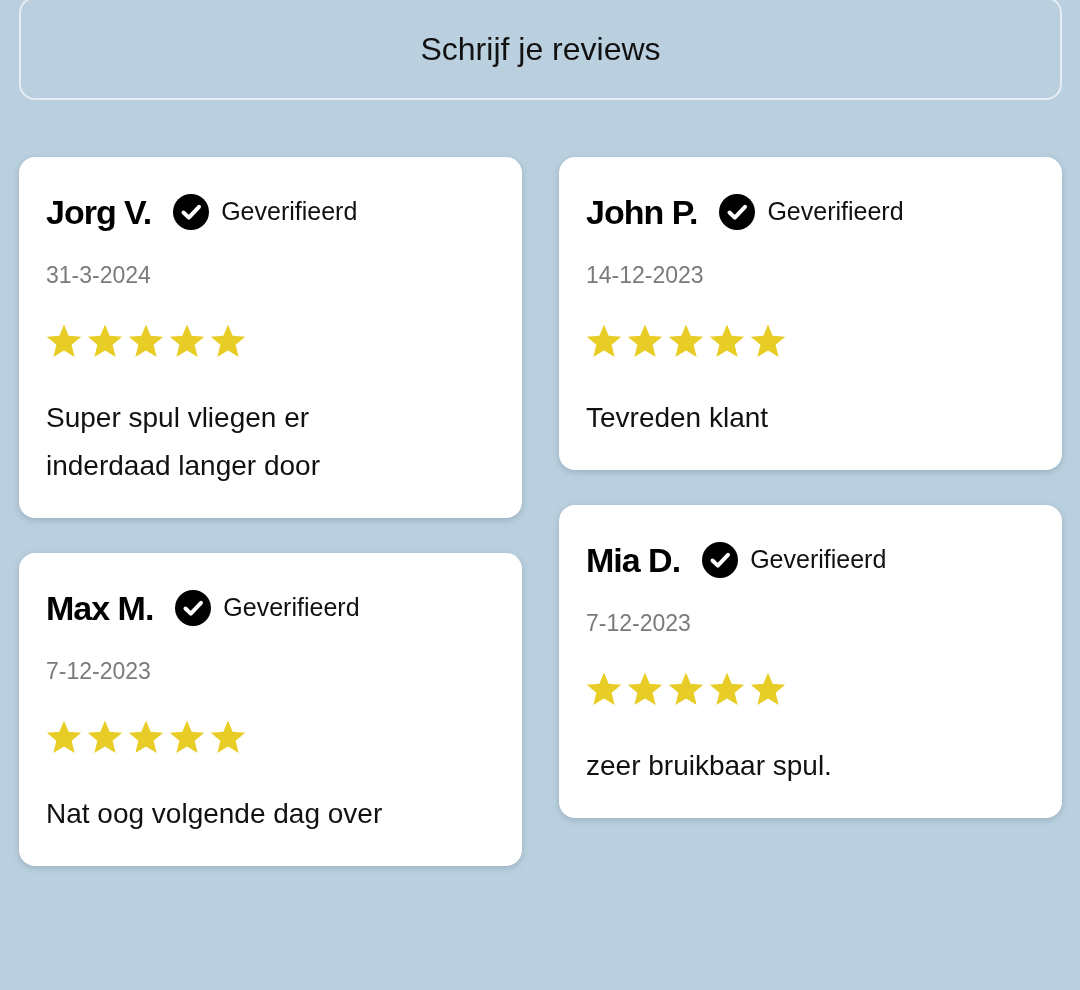 The image size is (1080, 990). Describe the element at coordinates (633, 560) in the screenshot. I see `reviewer-name: Mia D.` at that location.